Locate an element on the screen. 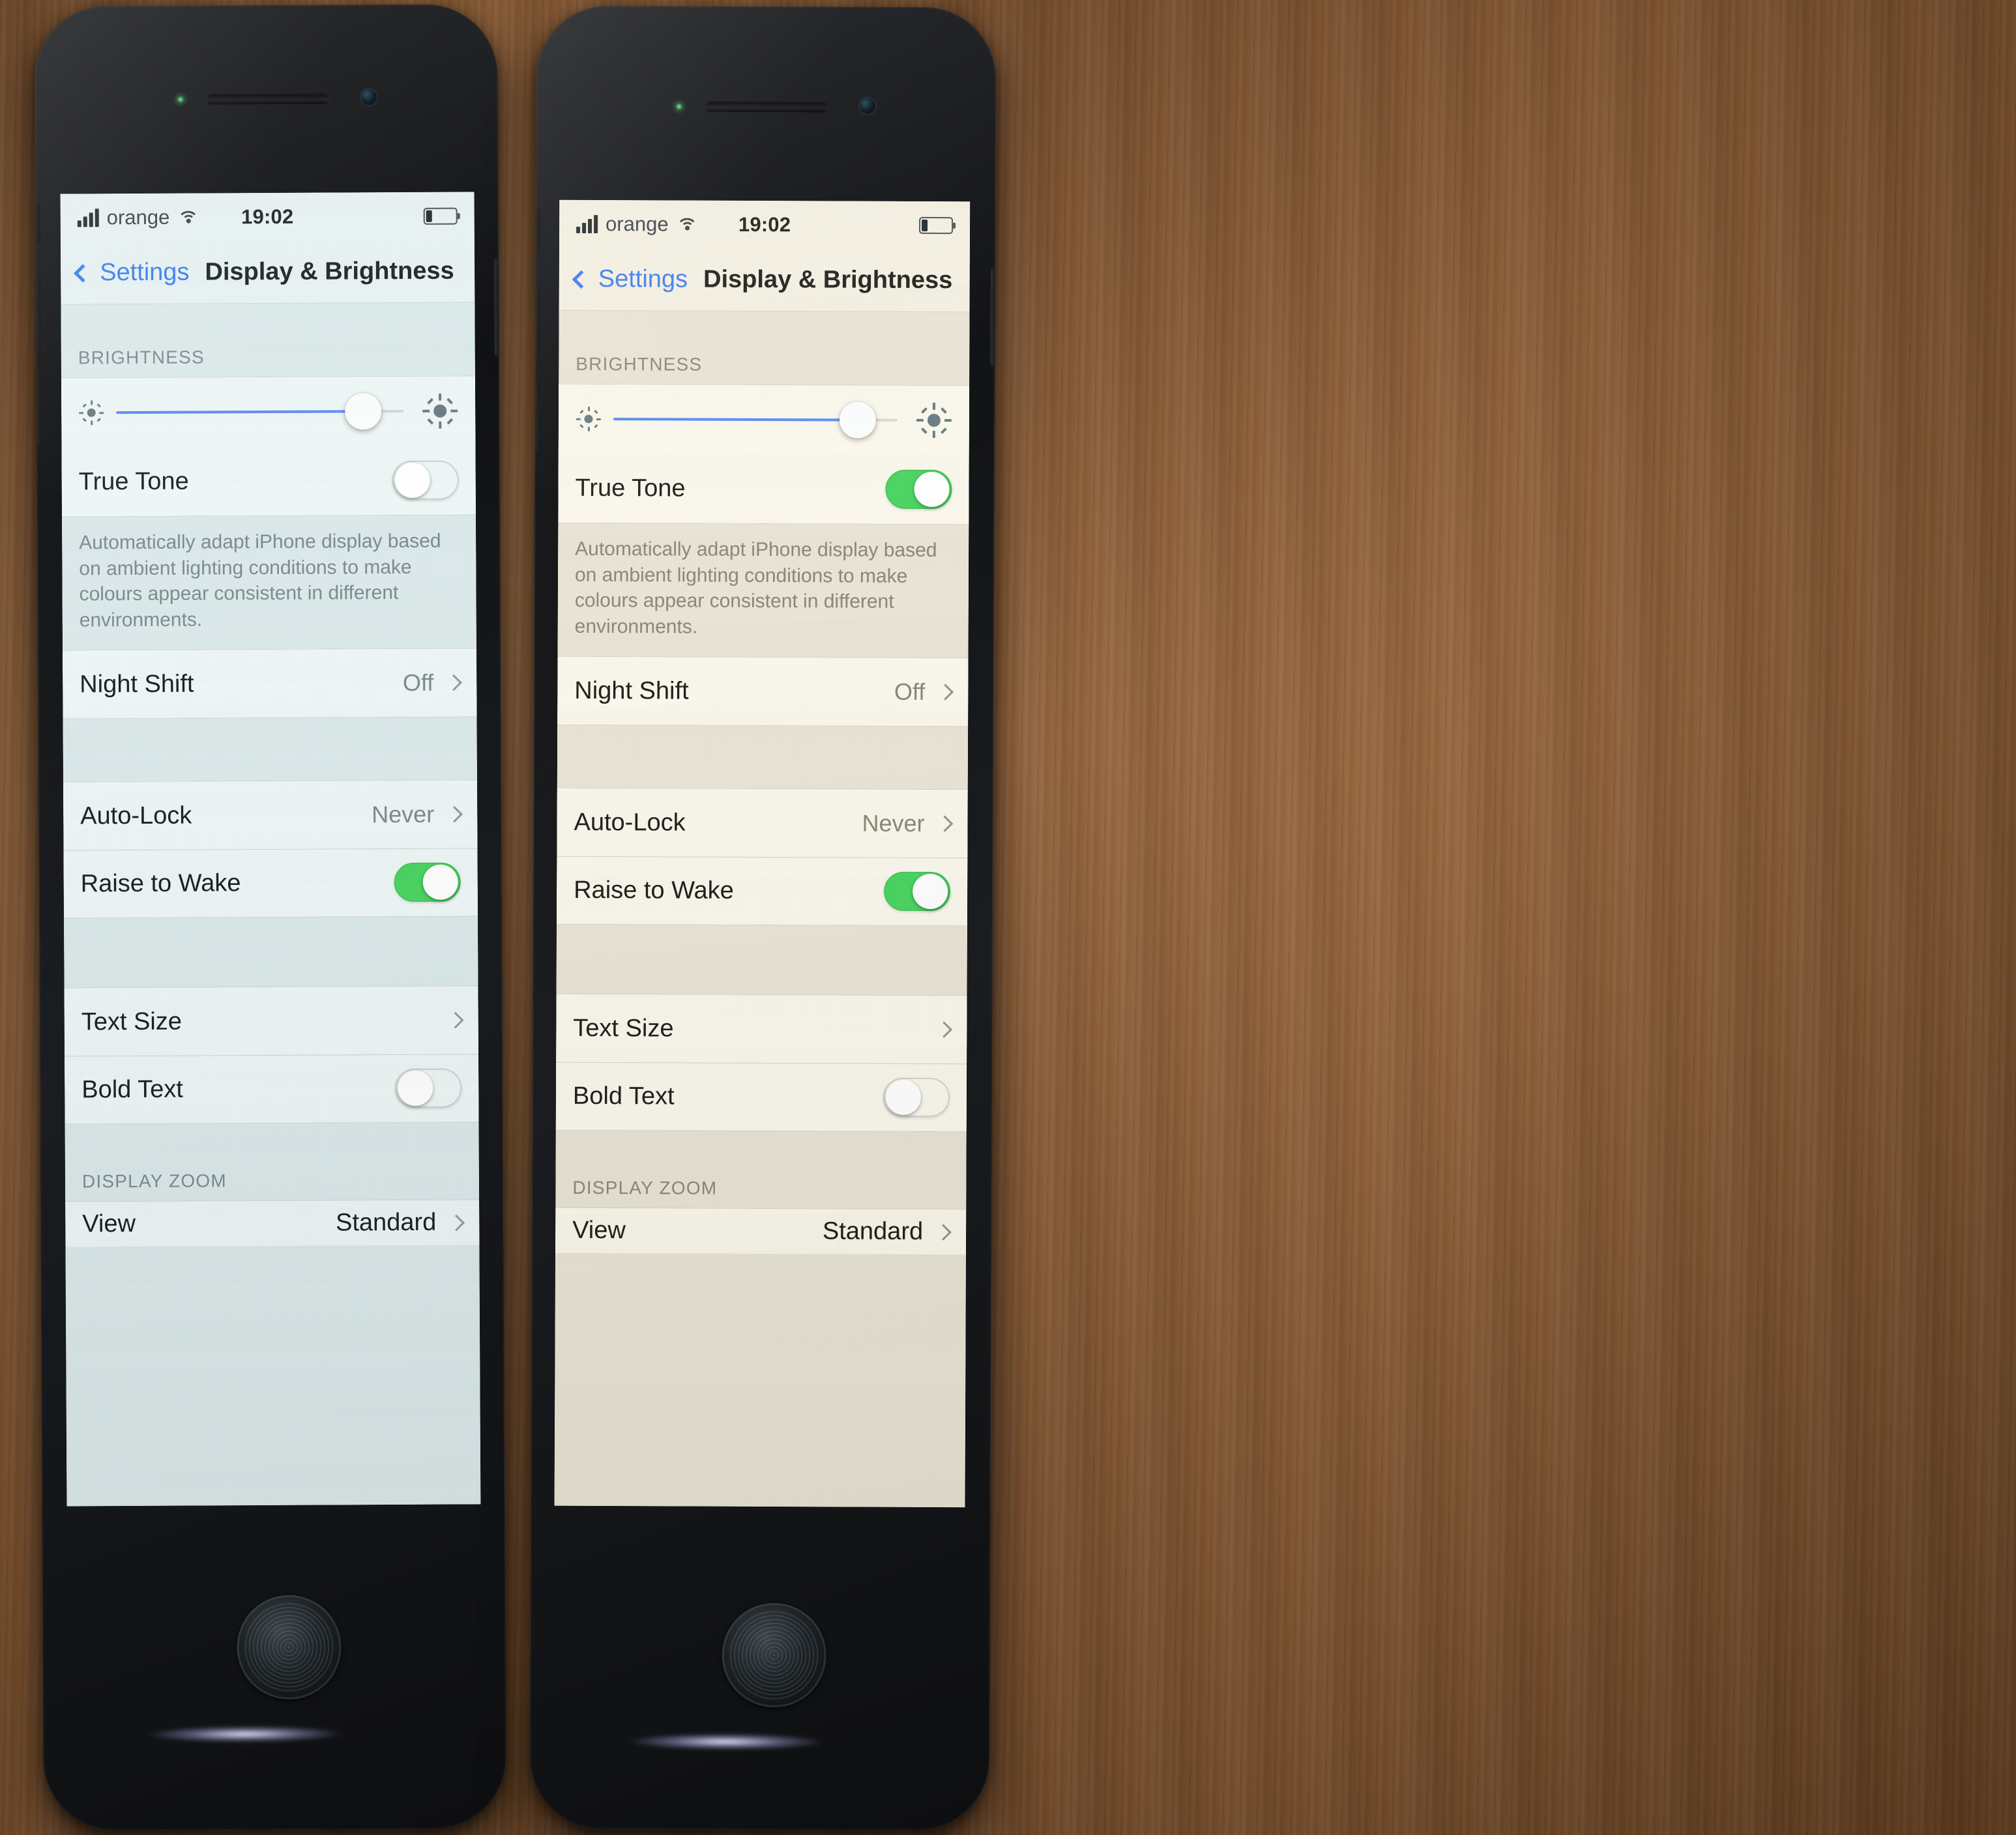  section-header-display-zoom: DISPLAY ZOOM is located at coordinates (154, 1181).